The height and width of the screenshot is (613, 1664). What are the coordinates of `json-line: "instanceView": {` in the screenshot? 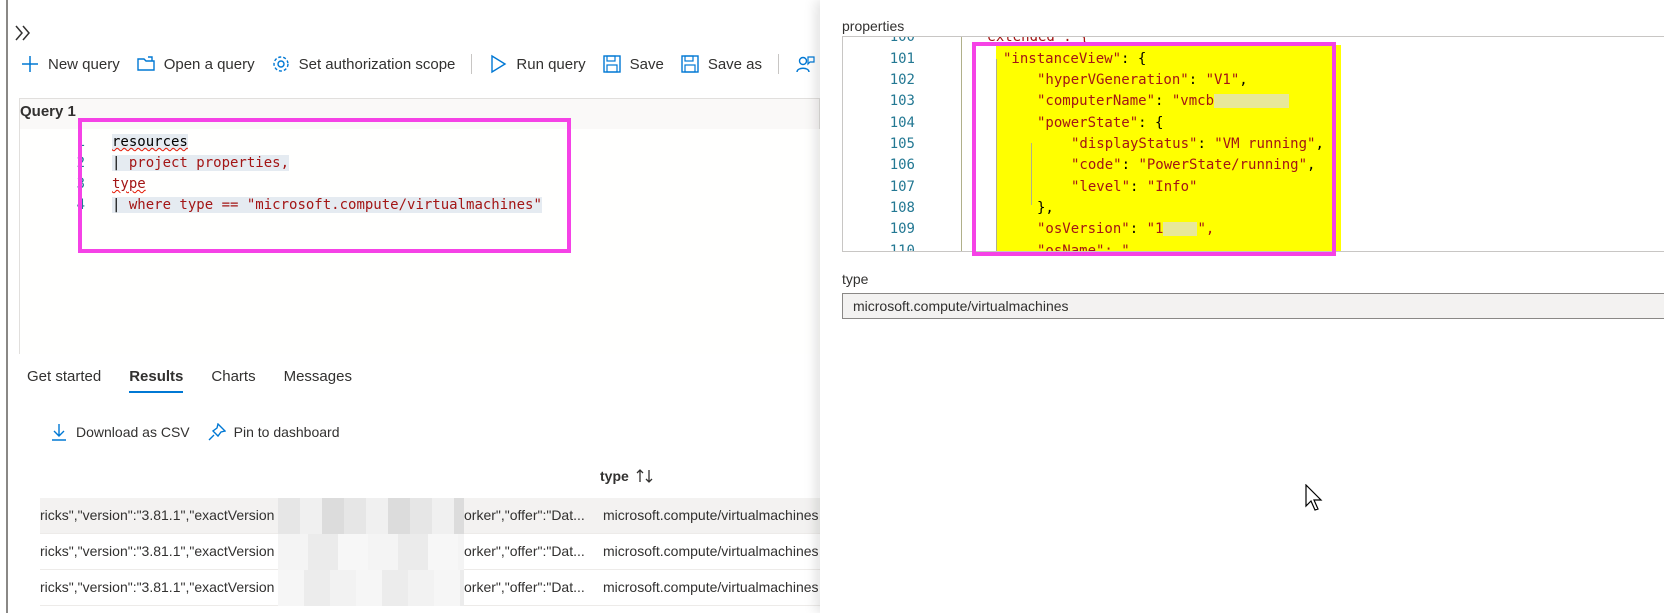 It's located at (1074, 59).